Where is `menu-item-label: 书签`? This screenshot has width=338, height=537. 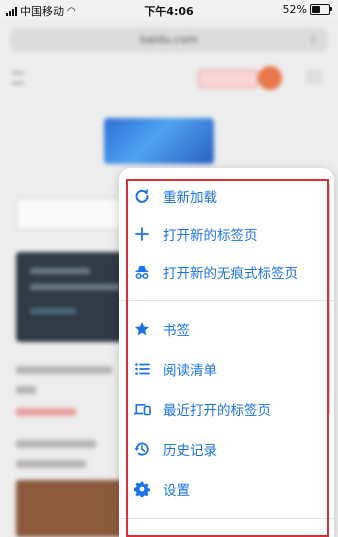 menu-item-label: 书签 is located at coordinates (176, 331).